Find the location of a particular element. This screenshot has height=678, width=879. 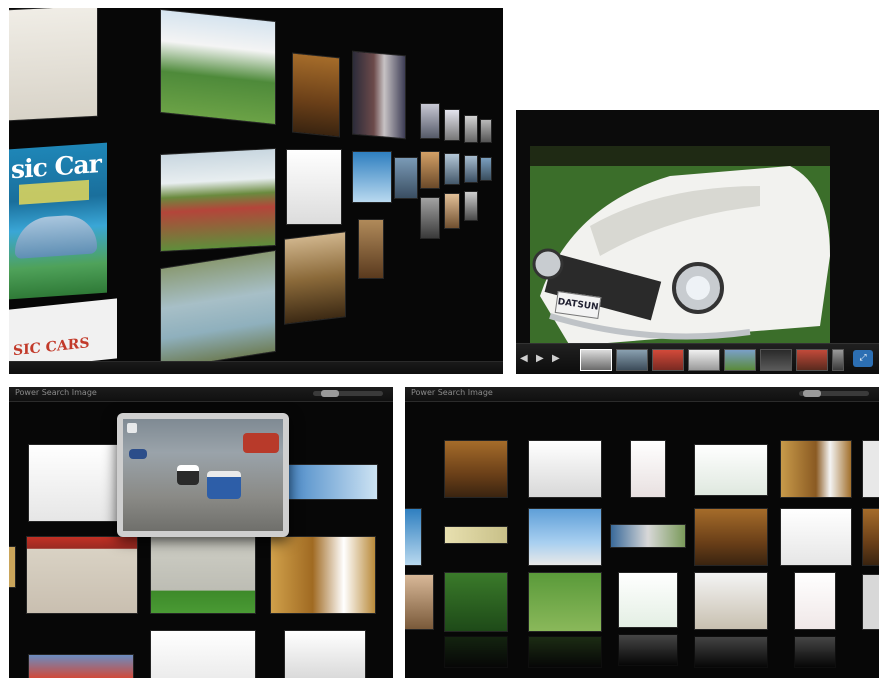

blue-banner-tile is located at coordinates (329, 482).